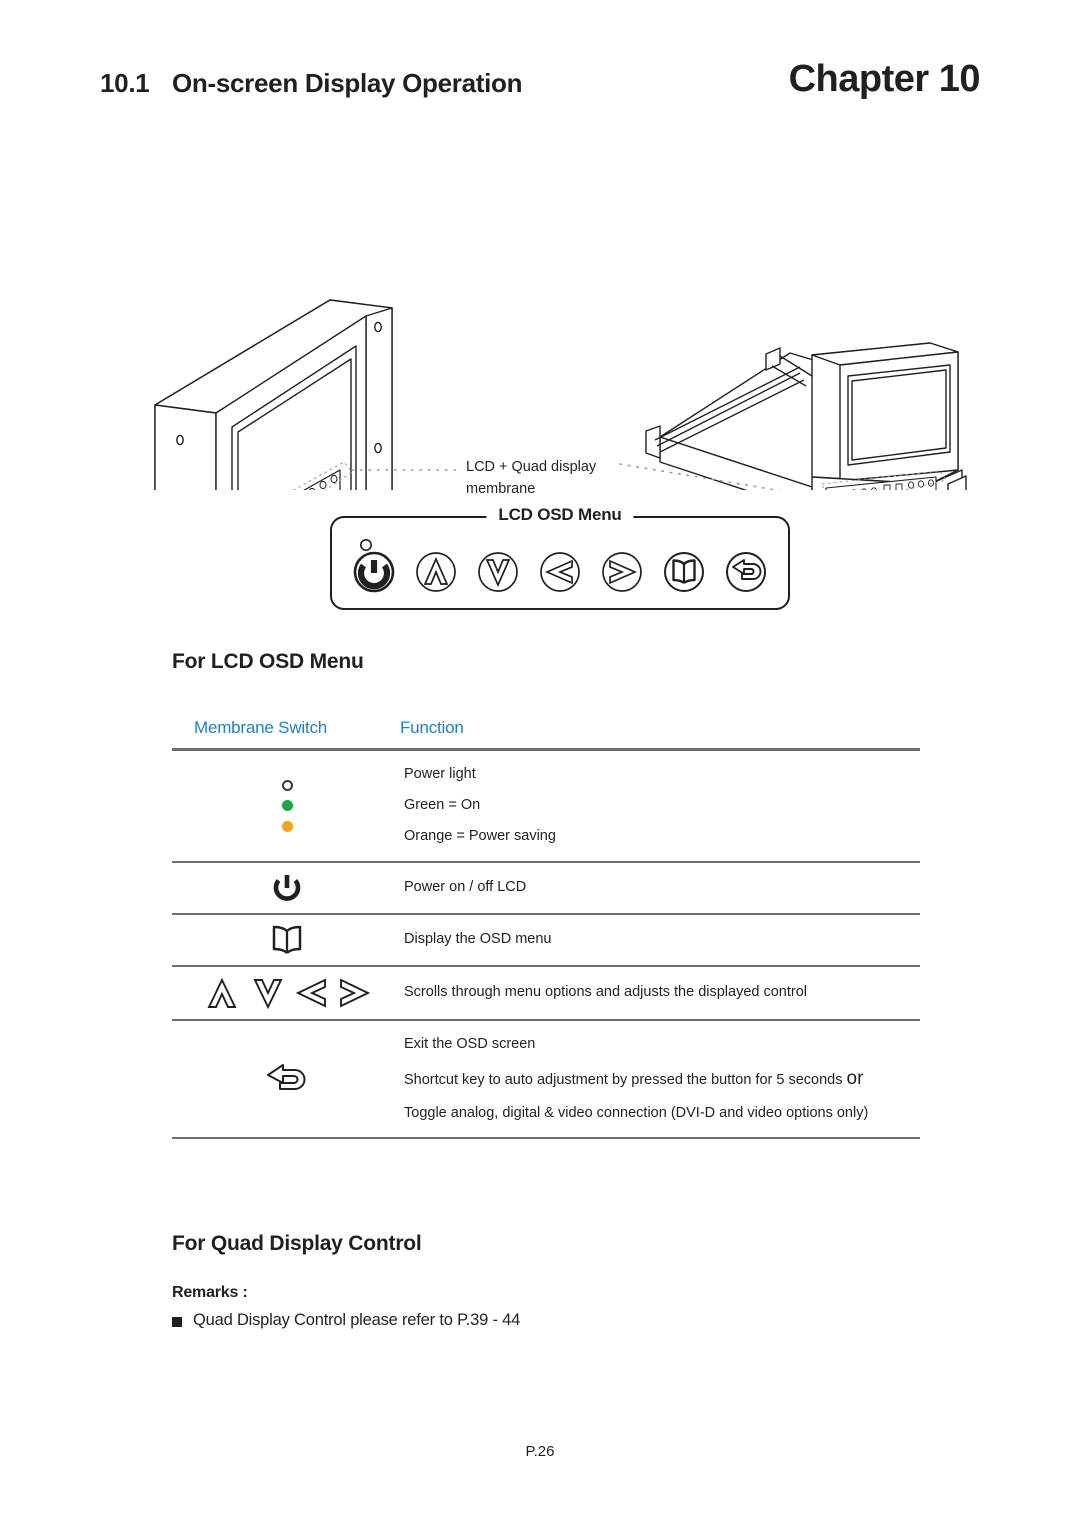 The image size is (1080, 1527). Describe the element at coordinates (297, 1243) in the screenshot. I see `section-title-quad-display: For Quad Display Control` at that location.